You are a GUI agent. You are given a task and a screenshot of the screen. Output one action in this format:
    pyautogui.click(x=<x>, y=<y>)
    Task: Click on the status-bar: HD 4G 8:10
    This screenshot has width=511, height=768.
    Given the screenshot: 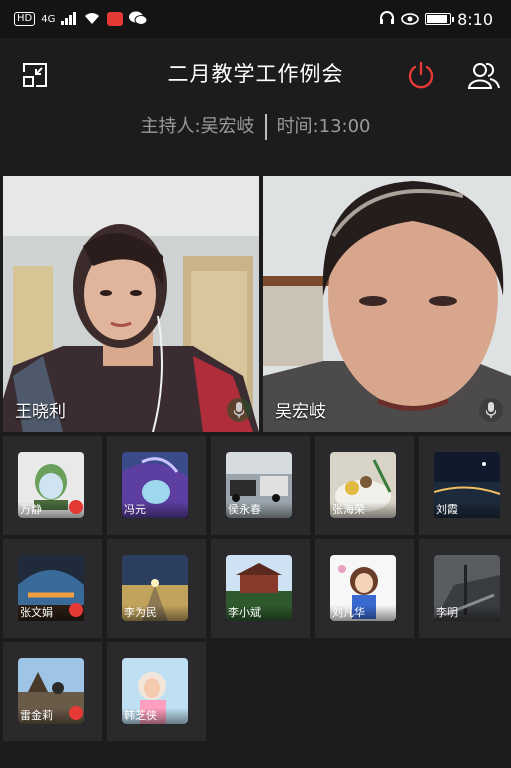 What is the action you would take?
    pyautogui.click(x=255, y=19)
    